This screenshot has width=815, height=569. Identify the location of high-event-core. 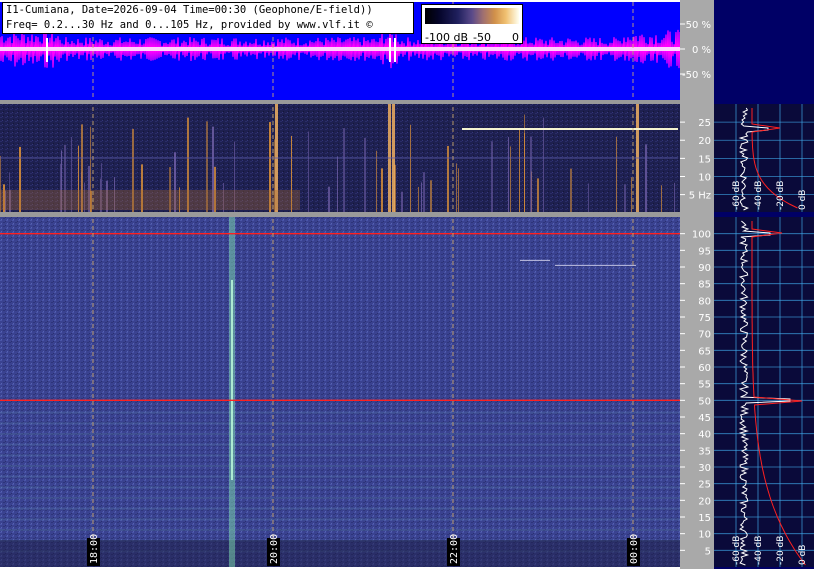
(232, 380).